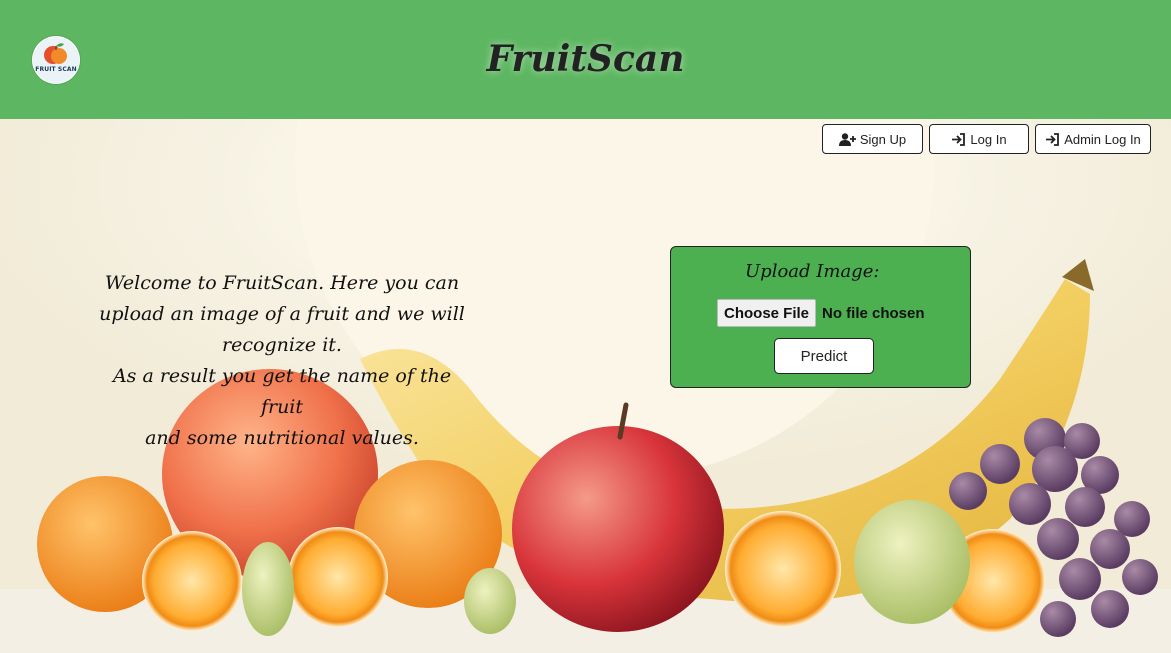 The width and height of the screenshot is (1171, 653). I want to click on signup-button: Sign Up, so click(872, 139).